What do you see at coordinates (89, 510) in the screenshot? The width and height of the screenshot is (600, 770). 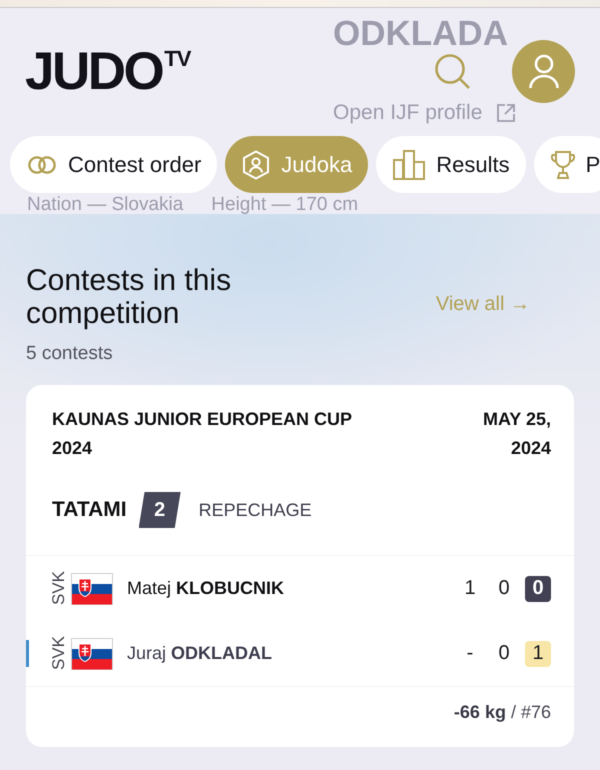 I see `tatami-label: TATAMI` at bounding box center [89, 510].